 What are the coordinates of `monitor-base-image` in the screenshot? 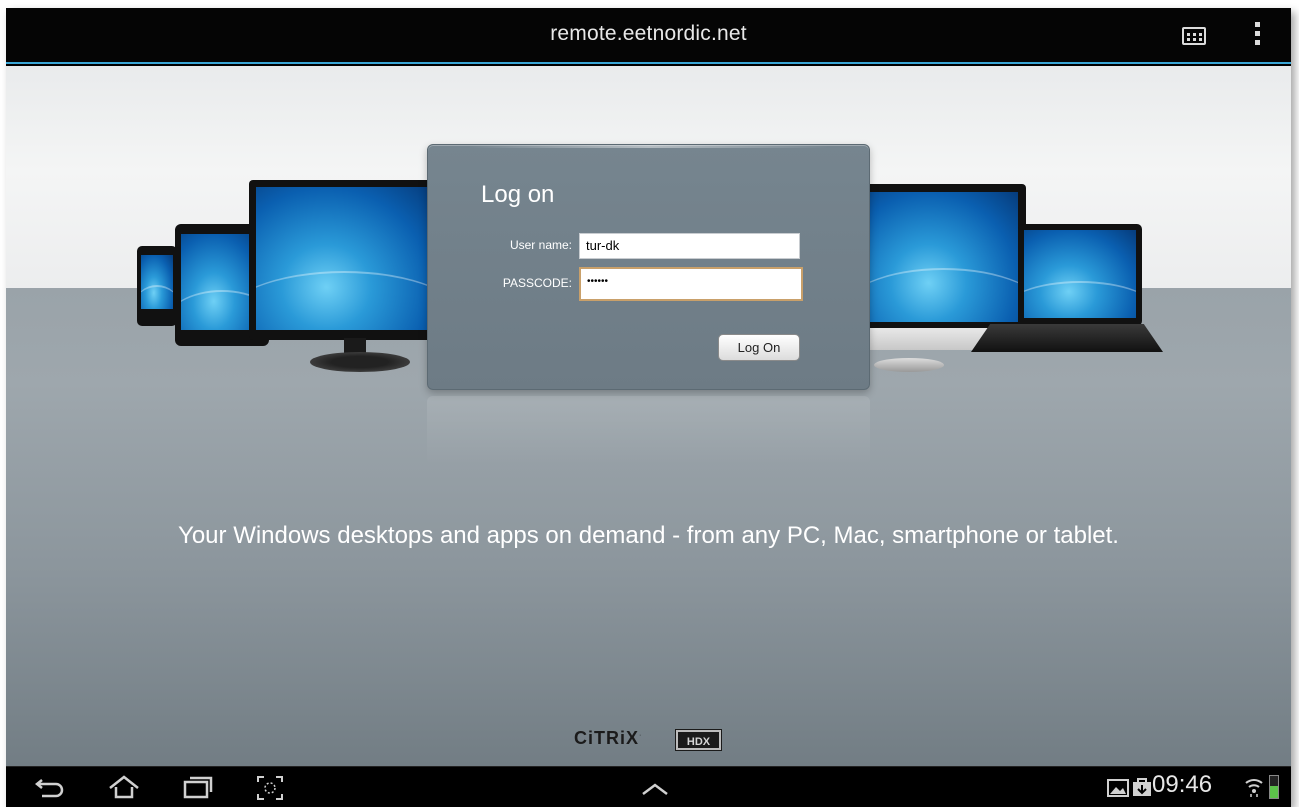 It's located at (360, 362).